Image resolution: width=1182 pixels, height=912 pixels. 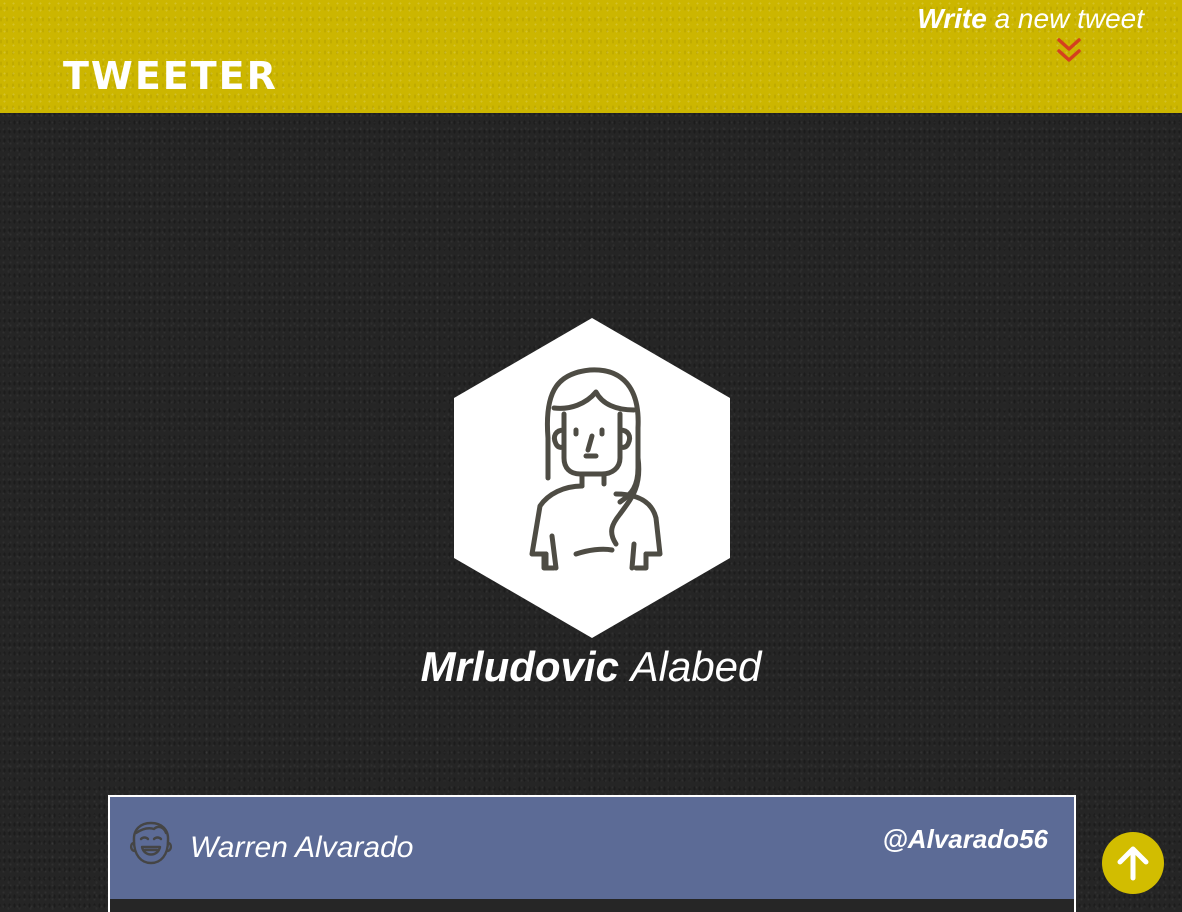 I want to click on profile-name: Mrludovic Alabed, so click(x=591, y=667).